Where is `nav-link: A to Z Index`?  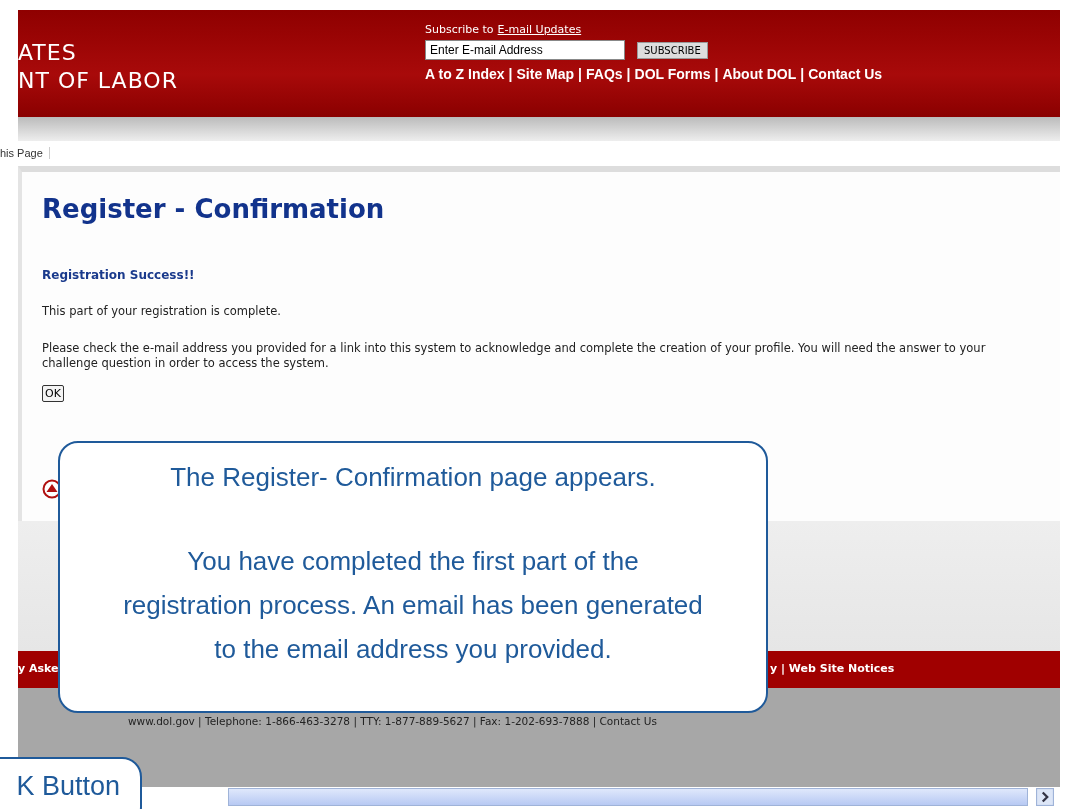 nav-link: A to Z Index is located at coordinates (465, 74).